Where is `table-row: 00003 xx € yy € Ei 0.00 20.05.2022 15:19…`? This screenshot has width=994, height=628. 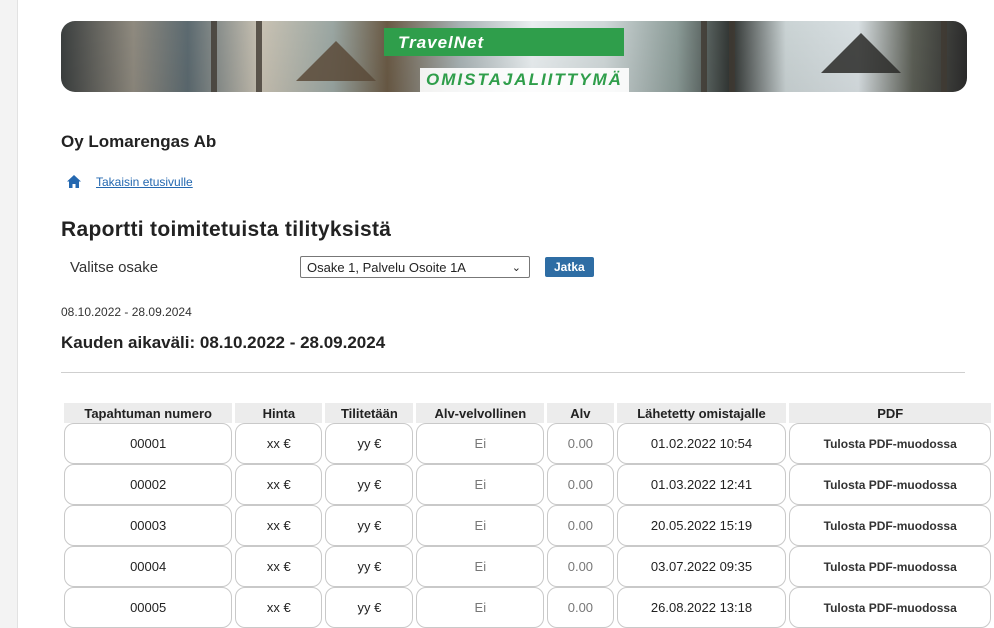 table-row: 00003 xx € yy € Ei 0.00 20.05.2022 15:19… is located at coordinates (527, 525).